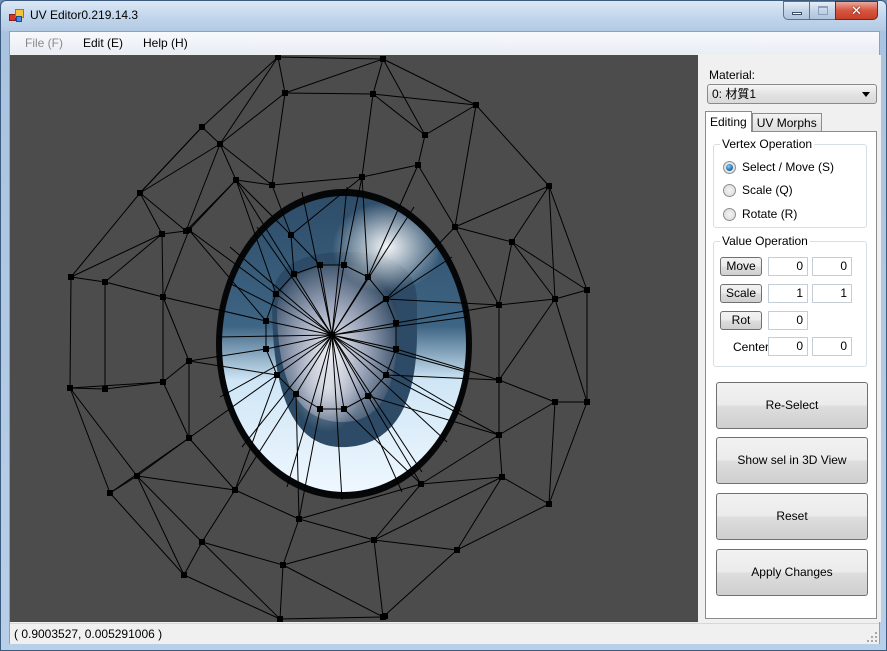 The height and width of the screenshot is (651, 887). Describe the element at coordinates (792, 460) in the screenshot. I see `show-sel-3d-button: Show sel in 3D View` at that location.